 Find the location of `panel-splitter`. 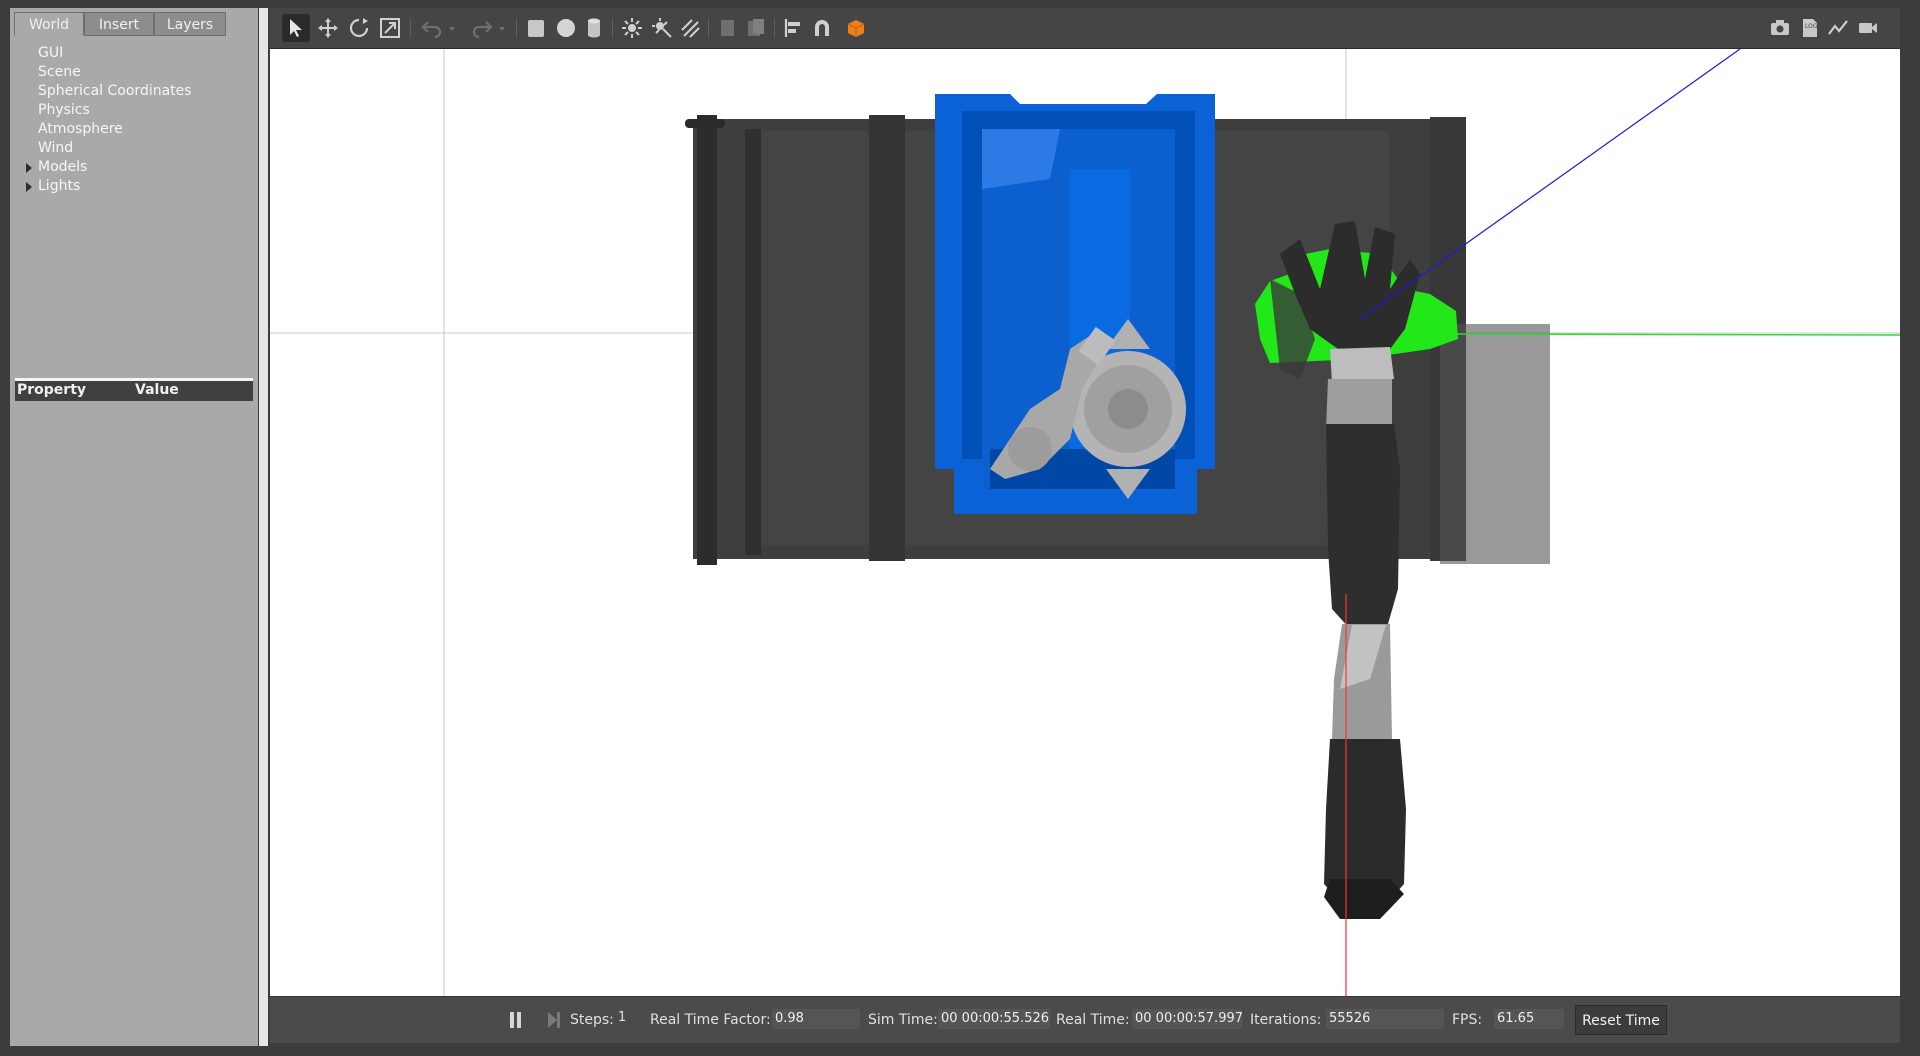

panel-splitter is located at coordinates (263, 527).